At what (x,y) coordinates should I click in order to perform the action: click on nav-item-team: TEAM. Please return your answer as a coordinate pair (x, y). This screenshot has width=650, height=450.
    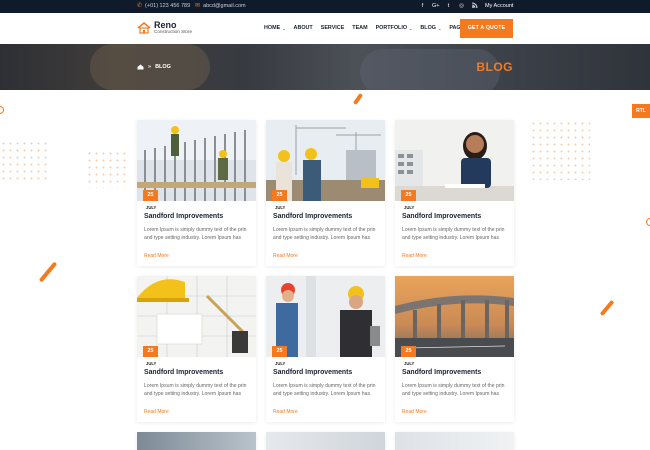
    Looking at the image, I should click on (359, 28).